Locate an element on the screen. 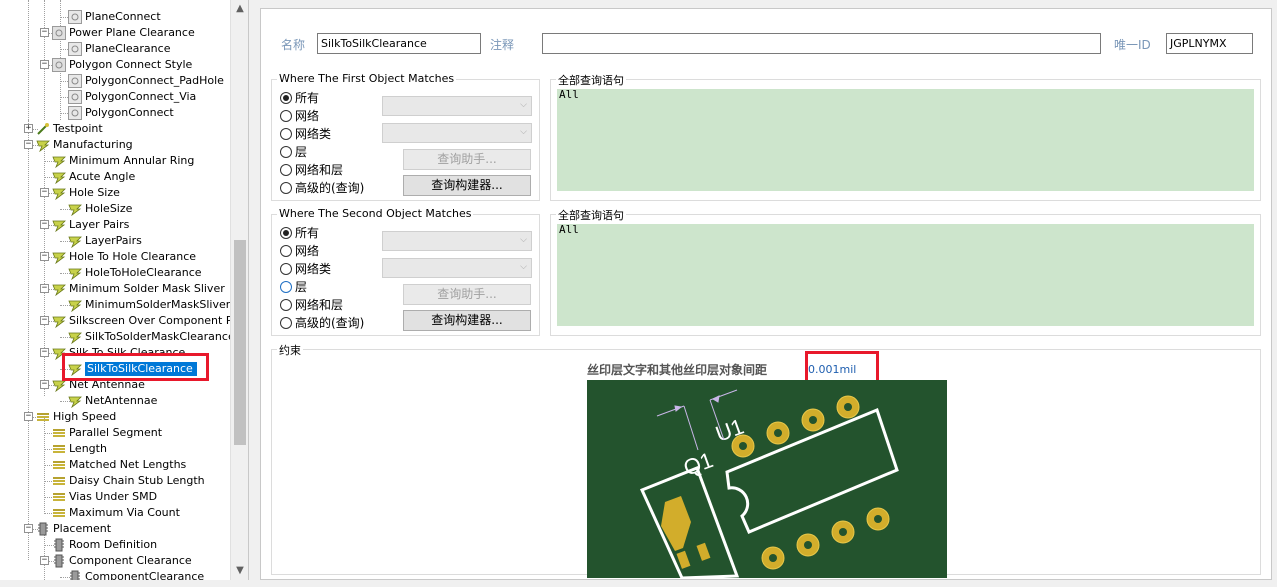 The height and width of the screenshot is (587, 1277). tree-item-label: Hole Size is located at coordinates (94, 192).